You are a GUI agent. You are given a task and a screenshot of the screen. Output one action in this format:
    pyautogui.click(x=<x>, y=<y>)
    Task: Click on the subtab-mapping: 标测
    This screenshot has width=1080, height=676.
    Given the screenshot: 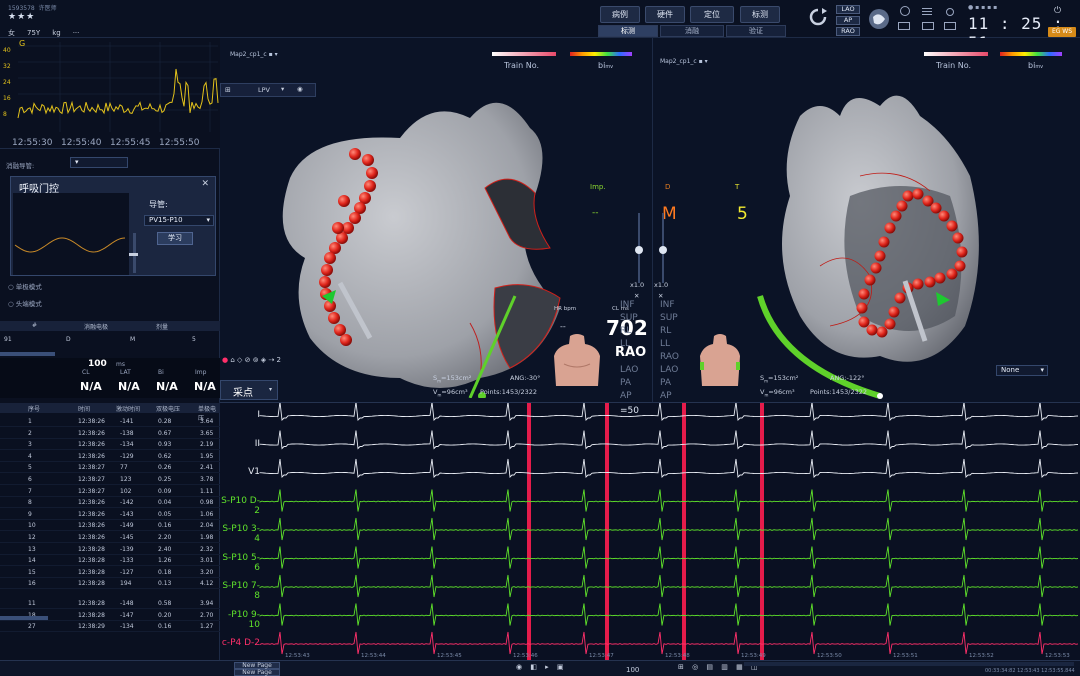 What is the action you would take?
    pyautogui.click(x=628, y=31)
    